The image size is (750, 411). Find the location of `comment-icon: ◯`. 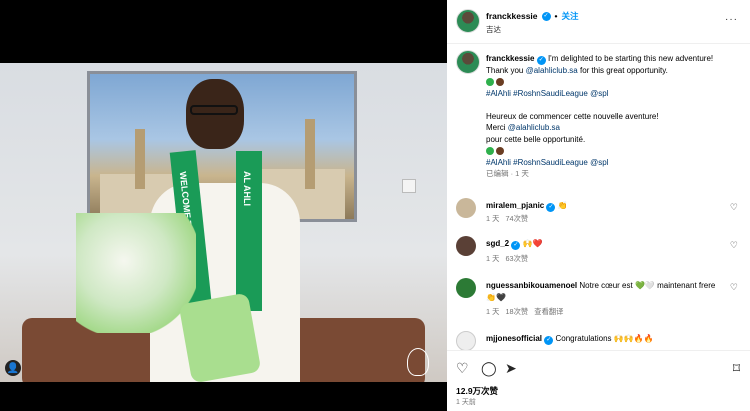

comment-icon: ◯ is located at coordinates (489, 368).